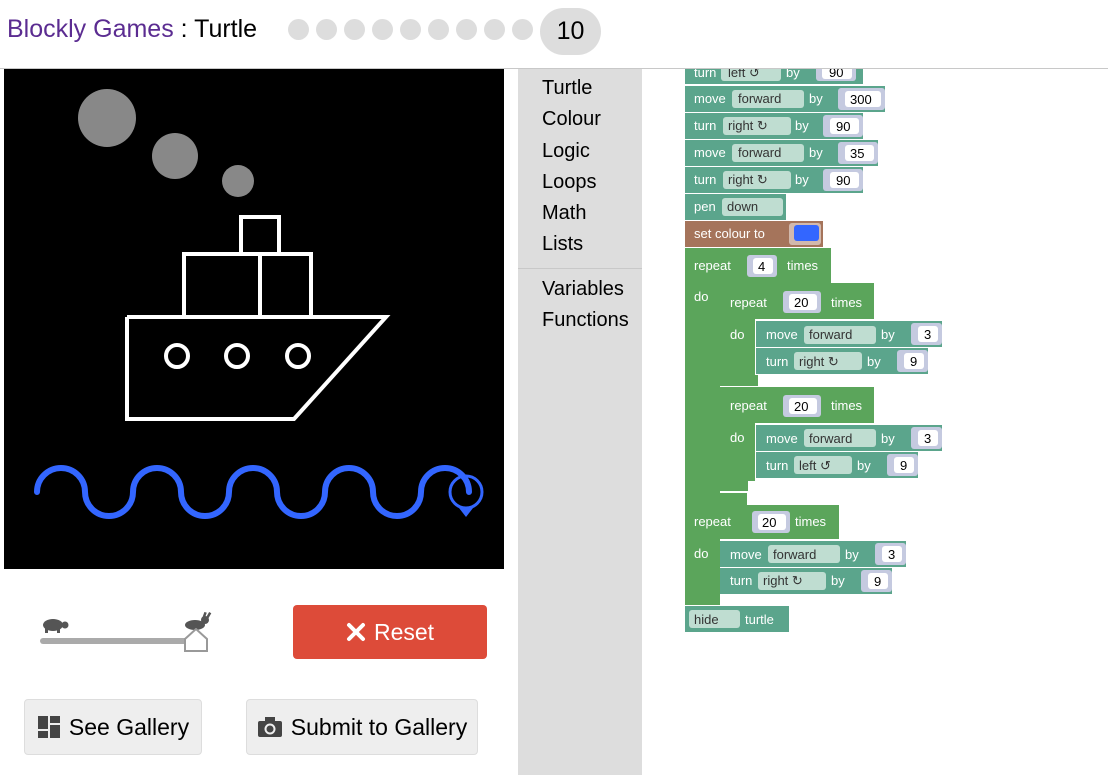 Image resolution: width=1108 pixels, height=775 pixels. Describe the element at coordinates (785, 99) in the screenshot. I see `move-block: move forward by 300` at that location.